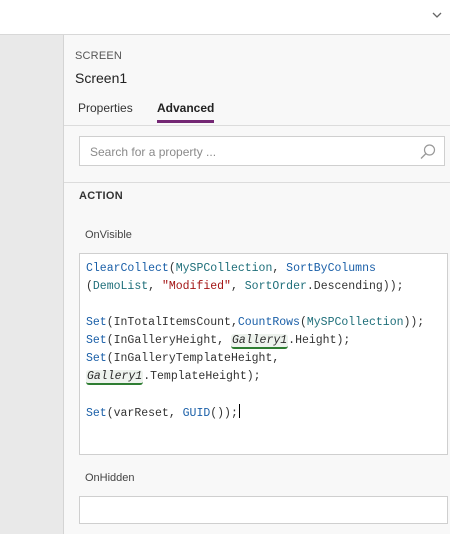 This screenshot has width=450, height=534. Describe the element at coordinates (108, 235) in the screenshot. I see `onvisible-label: OnVisible` at that location.